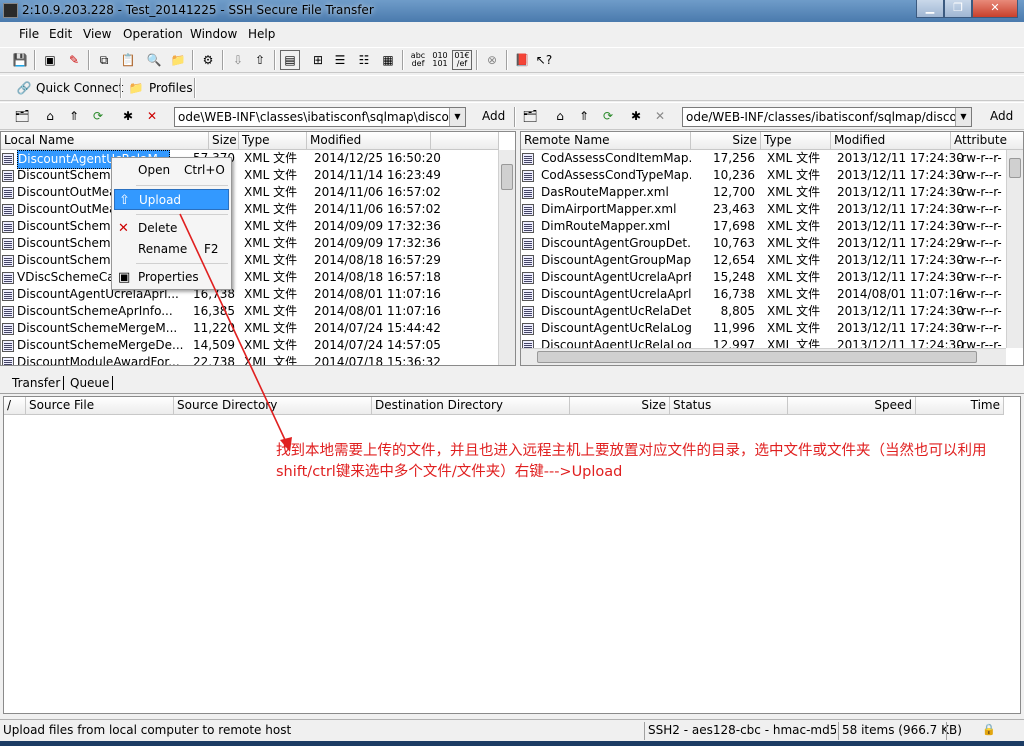 The width and height of the screenshot is (1024, 746). Describe the element at coordinates (989, 729) in the screenshot. I see `secure-lock-icon: 🔒` at that location.